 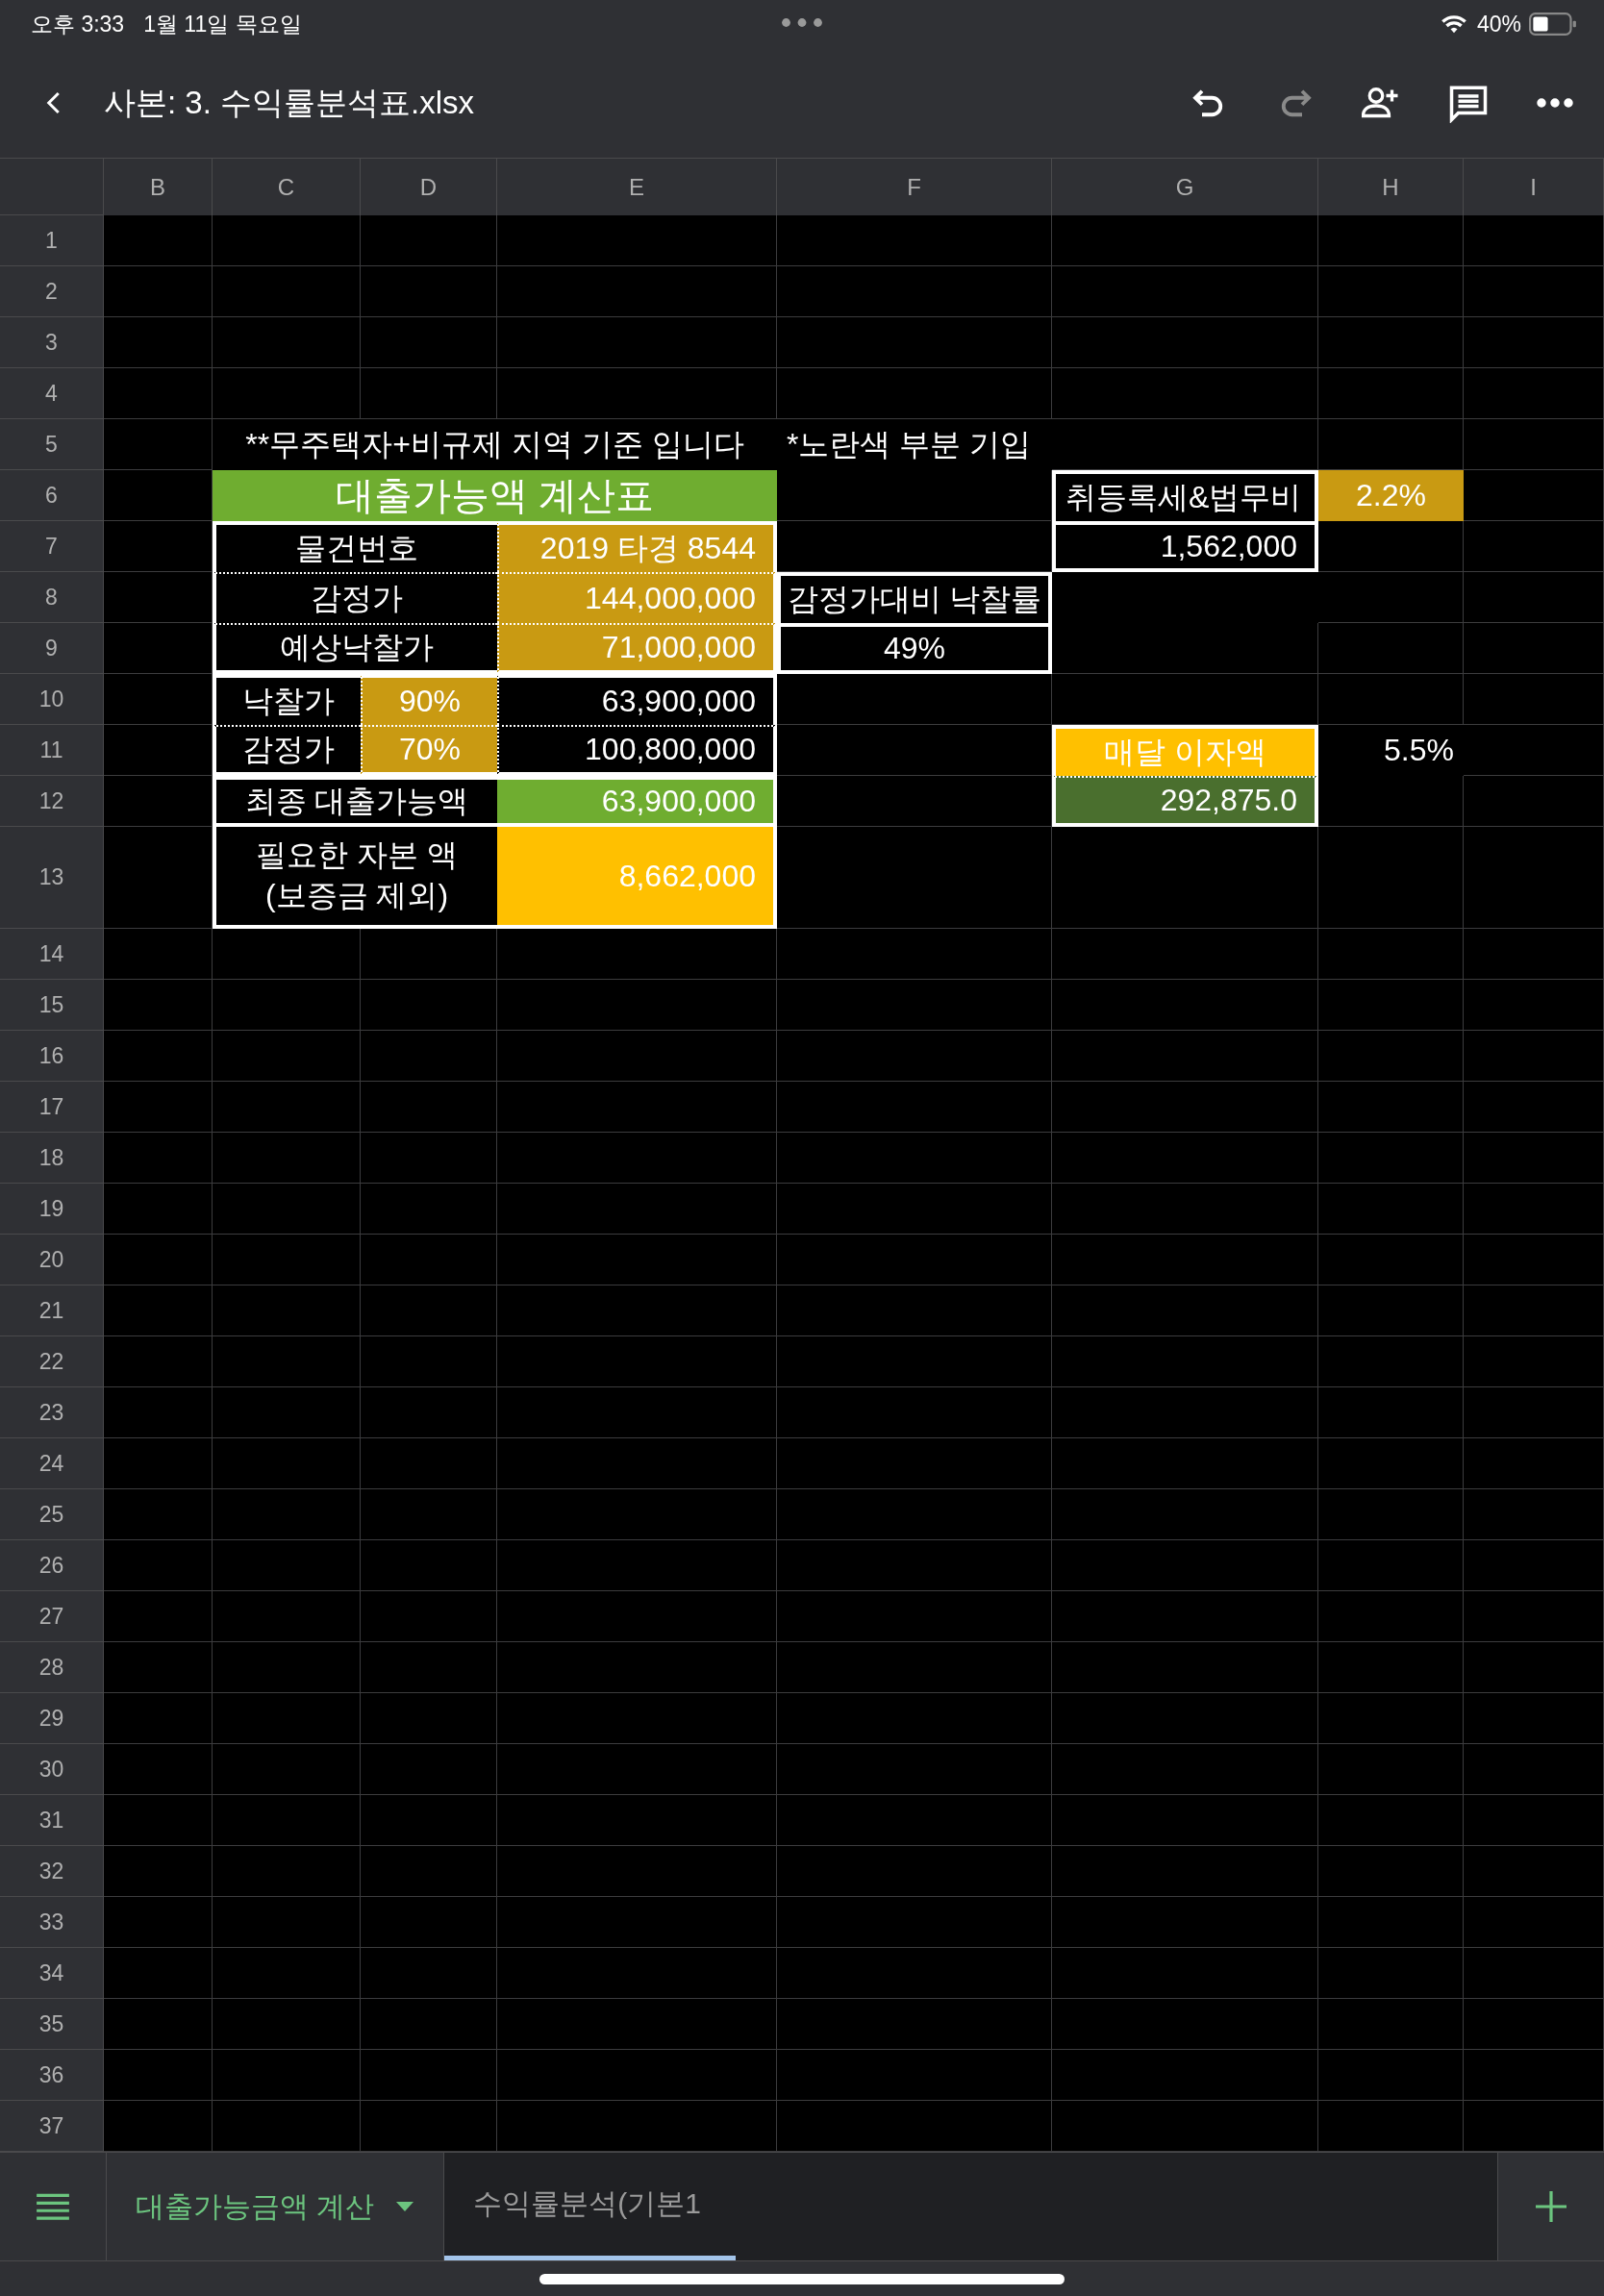 What do you see at coordinates (52, 1006) in the screenshot?
I see `row-number: 15` at bounding box center [52, 1006].